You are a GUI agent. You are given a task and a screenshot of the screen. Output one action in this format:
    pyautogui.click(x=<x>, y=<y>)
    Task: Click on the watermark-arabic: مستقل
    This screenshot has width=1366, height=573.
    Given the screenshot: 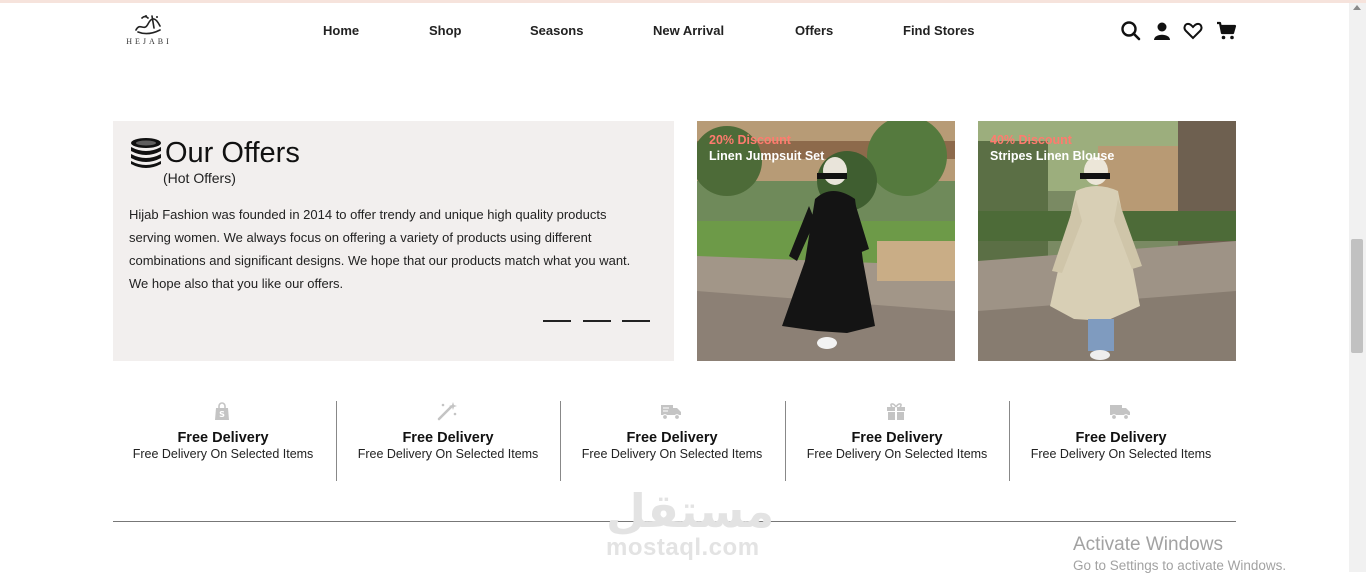 What is the action you would take?
    pyautogui.click(x=690, y=511)
    